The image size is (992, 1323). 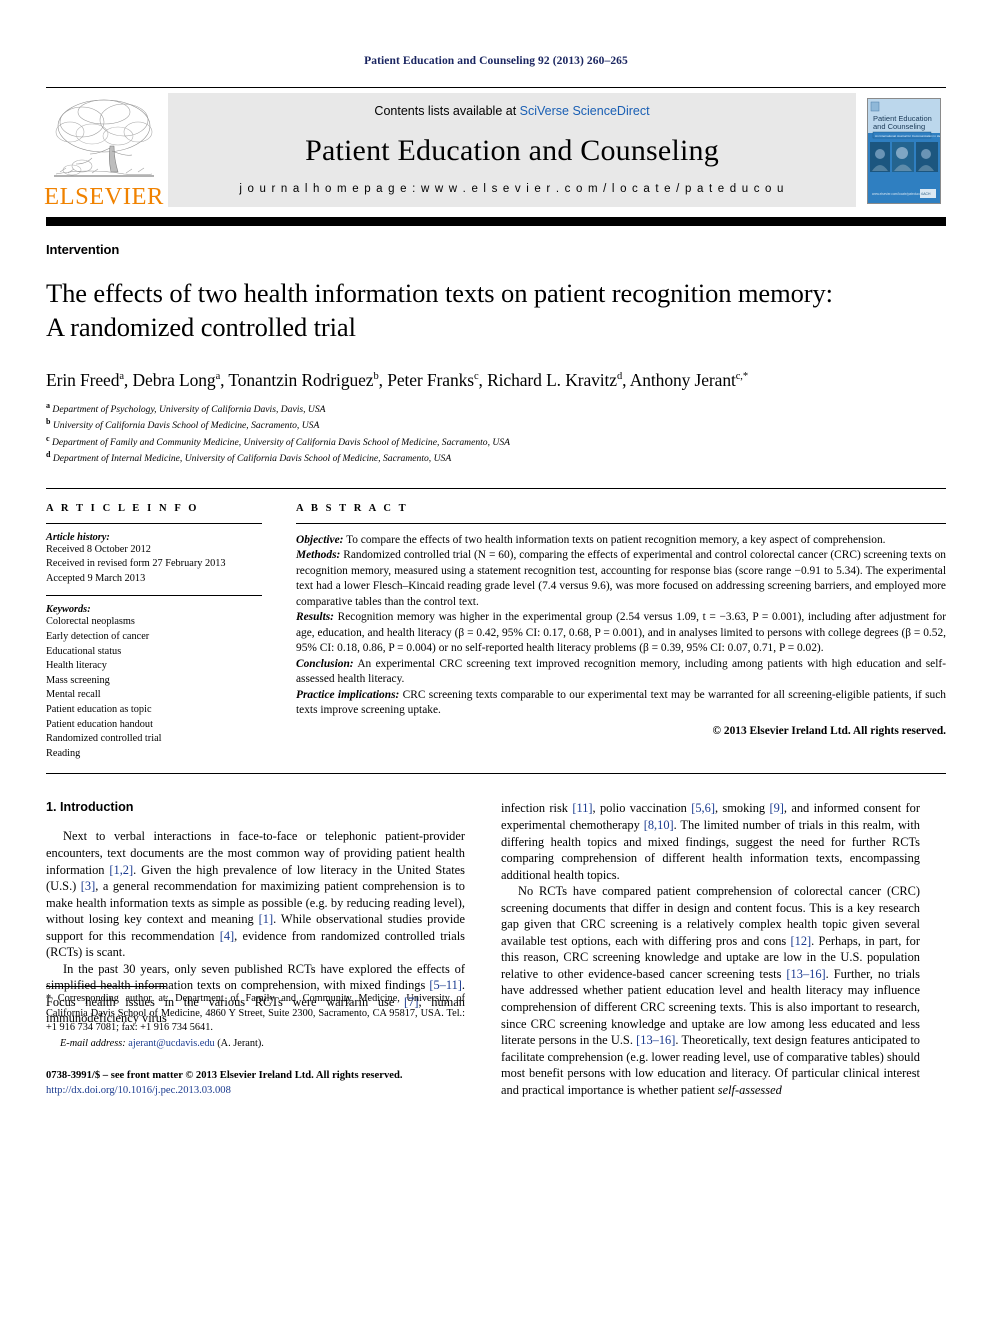 I want to click on citation-link: [1,2], so click(x=121, y=870).